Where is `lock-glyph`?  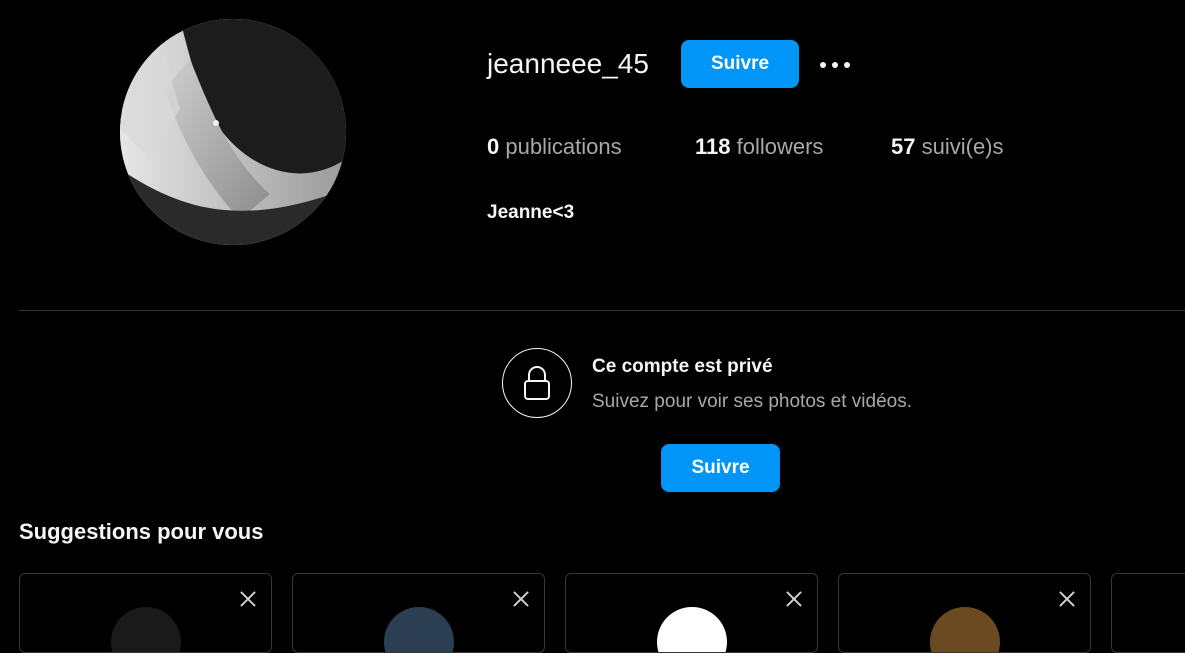 lock-glyph is located at coordinates (537, 383).